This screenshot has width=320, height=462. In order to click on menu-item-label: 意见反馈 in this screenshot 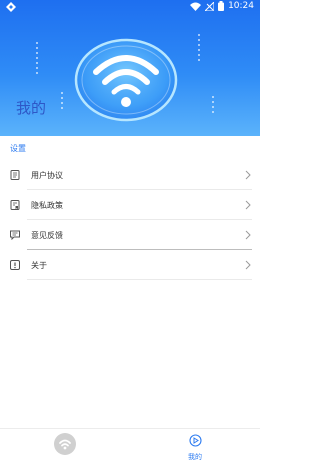, I will do `click(47, 235)`.